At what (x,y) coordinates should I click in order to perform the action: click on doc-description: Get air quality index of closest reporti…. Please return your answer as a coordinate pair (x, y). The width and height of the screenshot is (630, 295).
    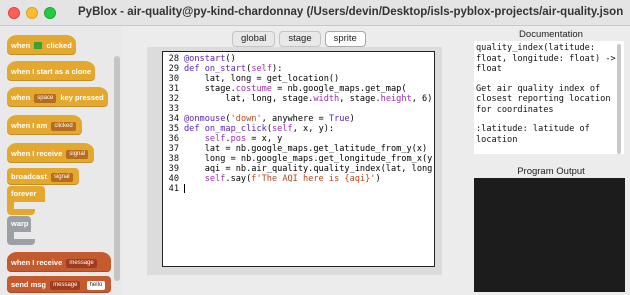
    Looking at the image, I should click on (543, 99).